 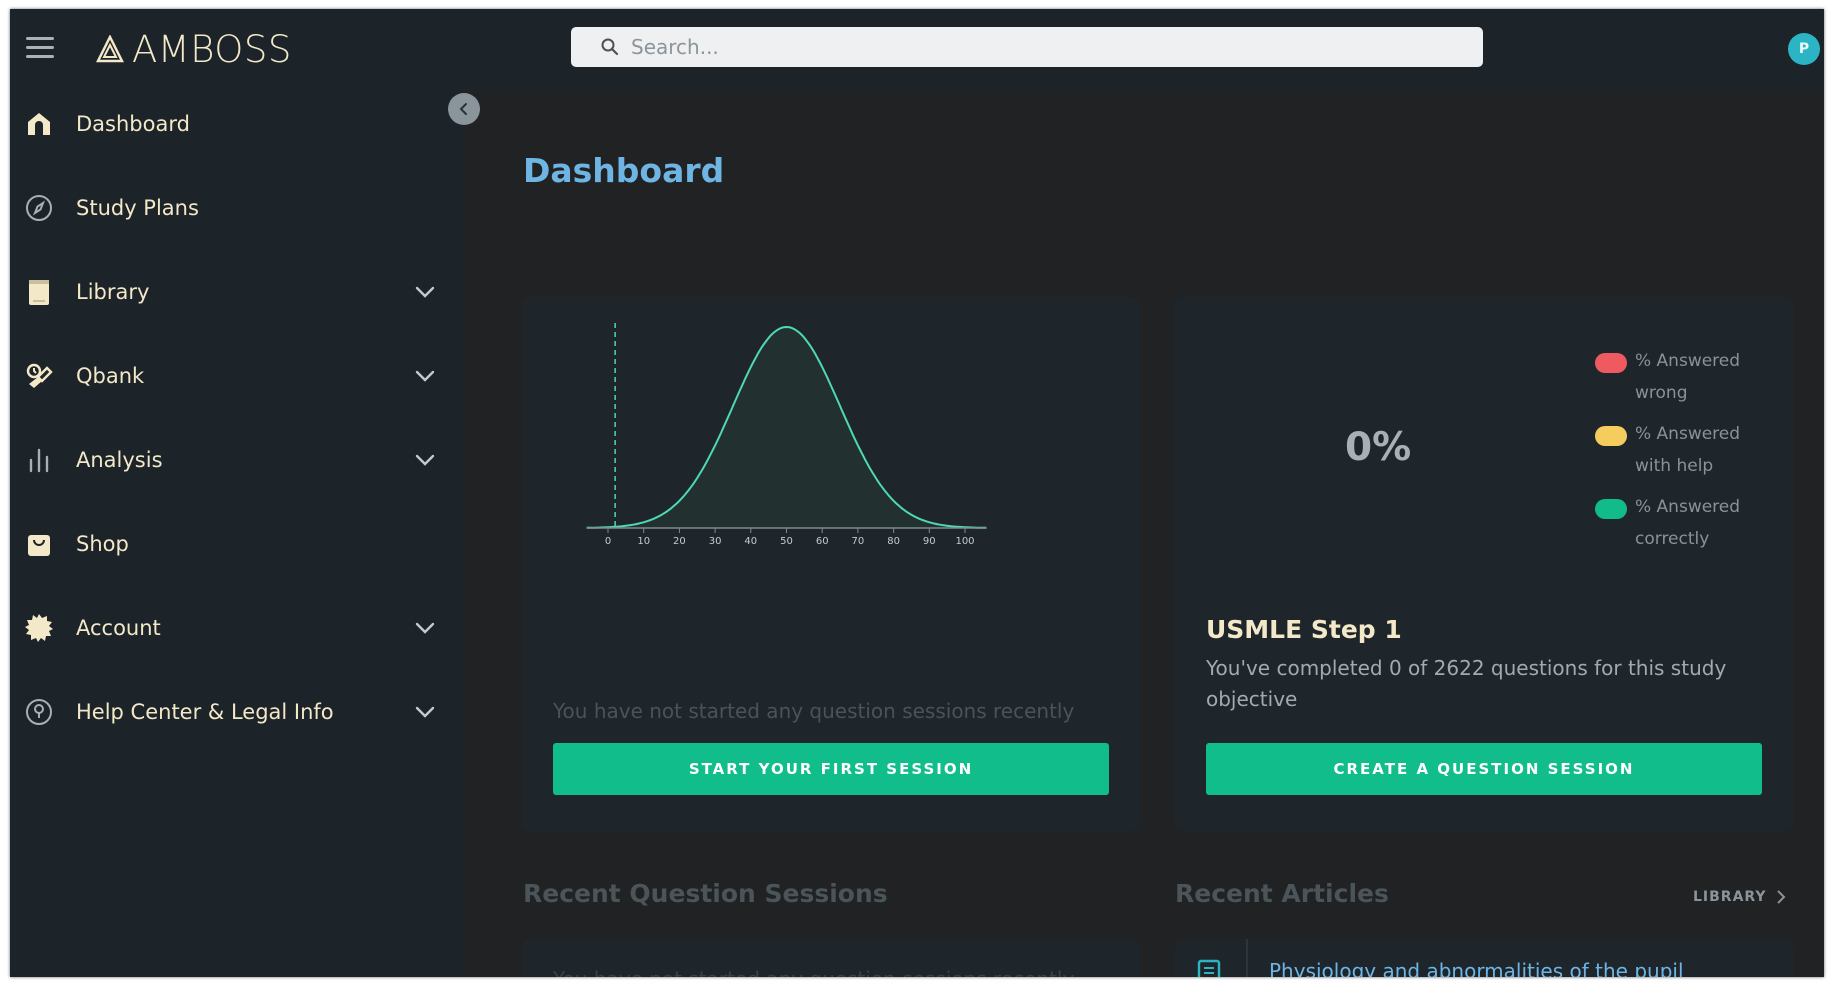 I want to click on legend-item-wrong: % Answered wrong, so click(x=1690, y=381).